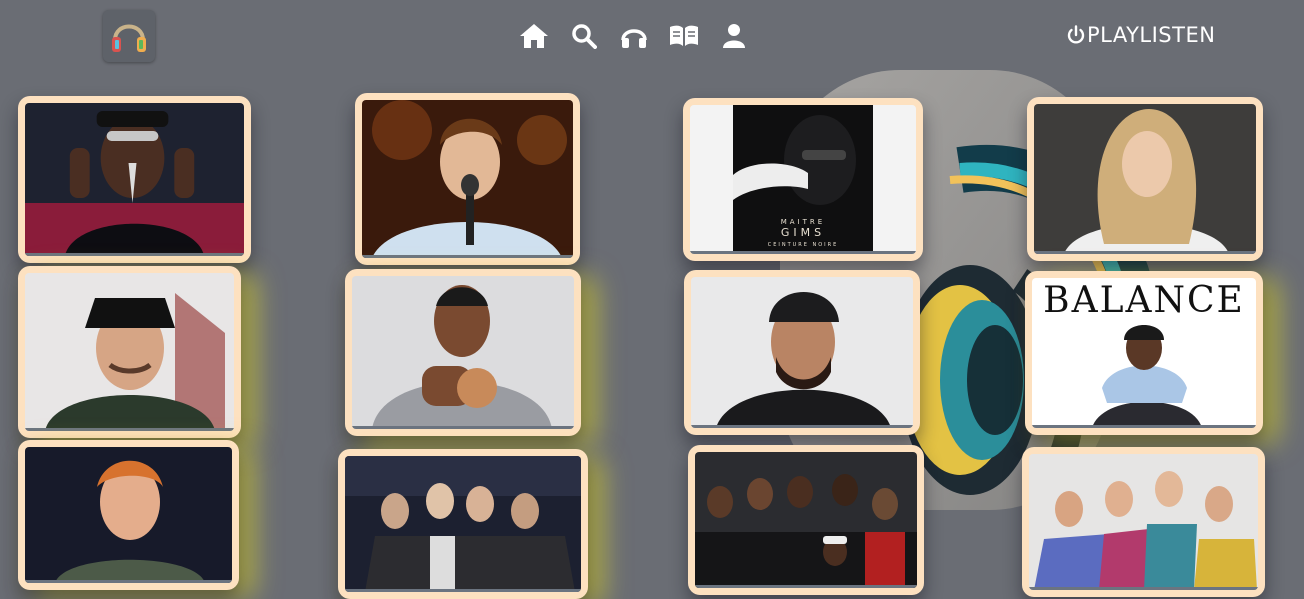 Image resolution: width=1304 pixels, height=599 pixels. I want to click on book-icon, so click(684, 35).